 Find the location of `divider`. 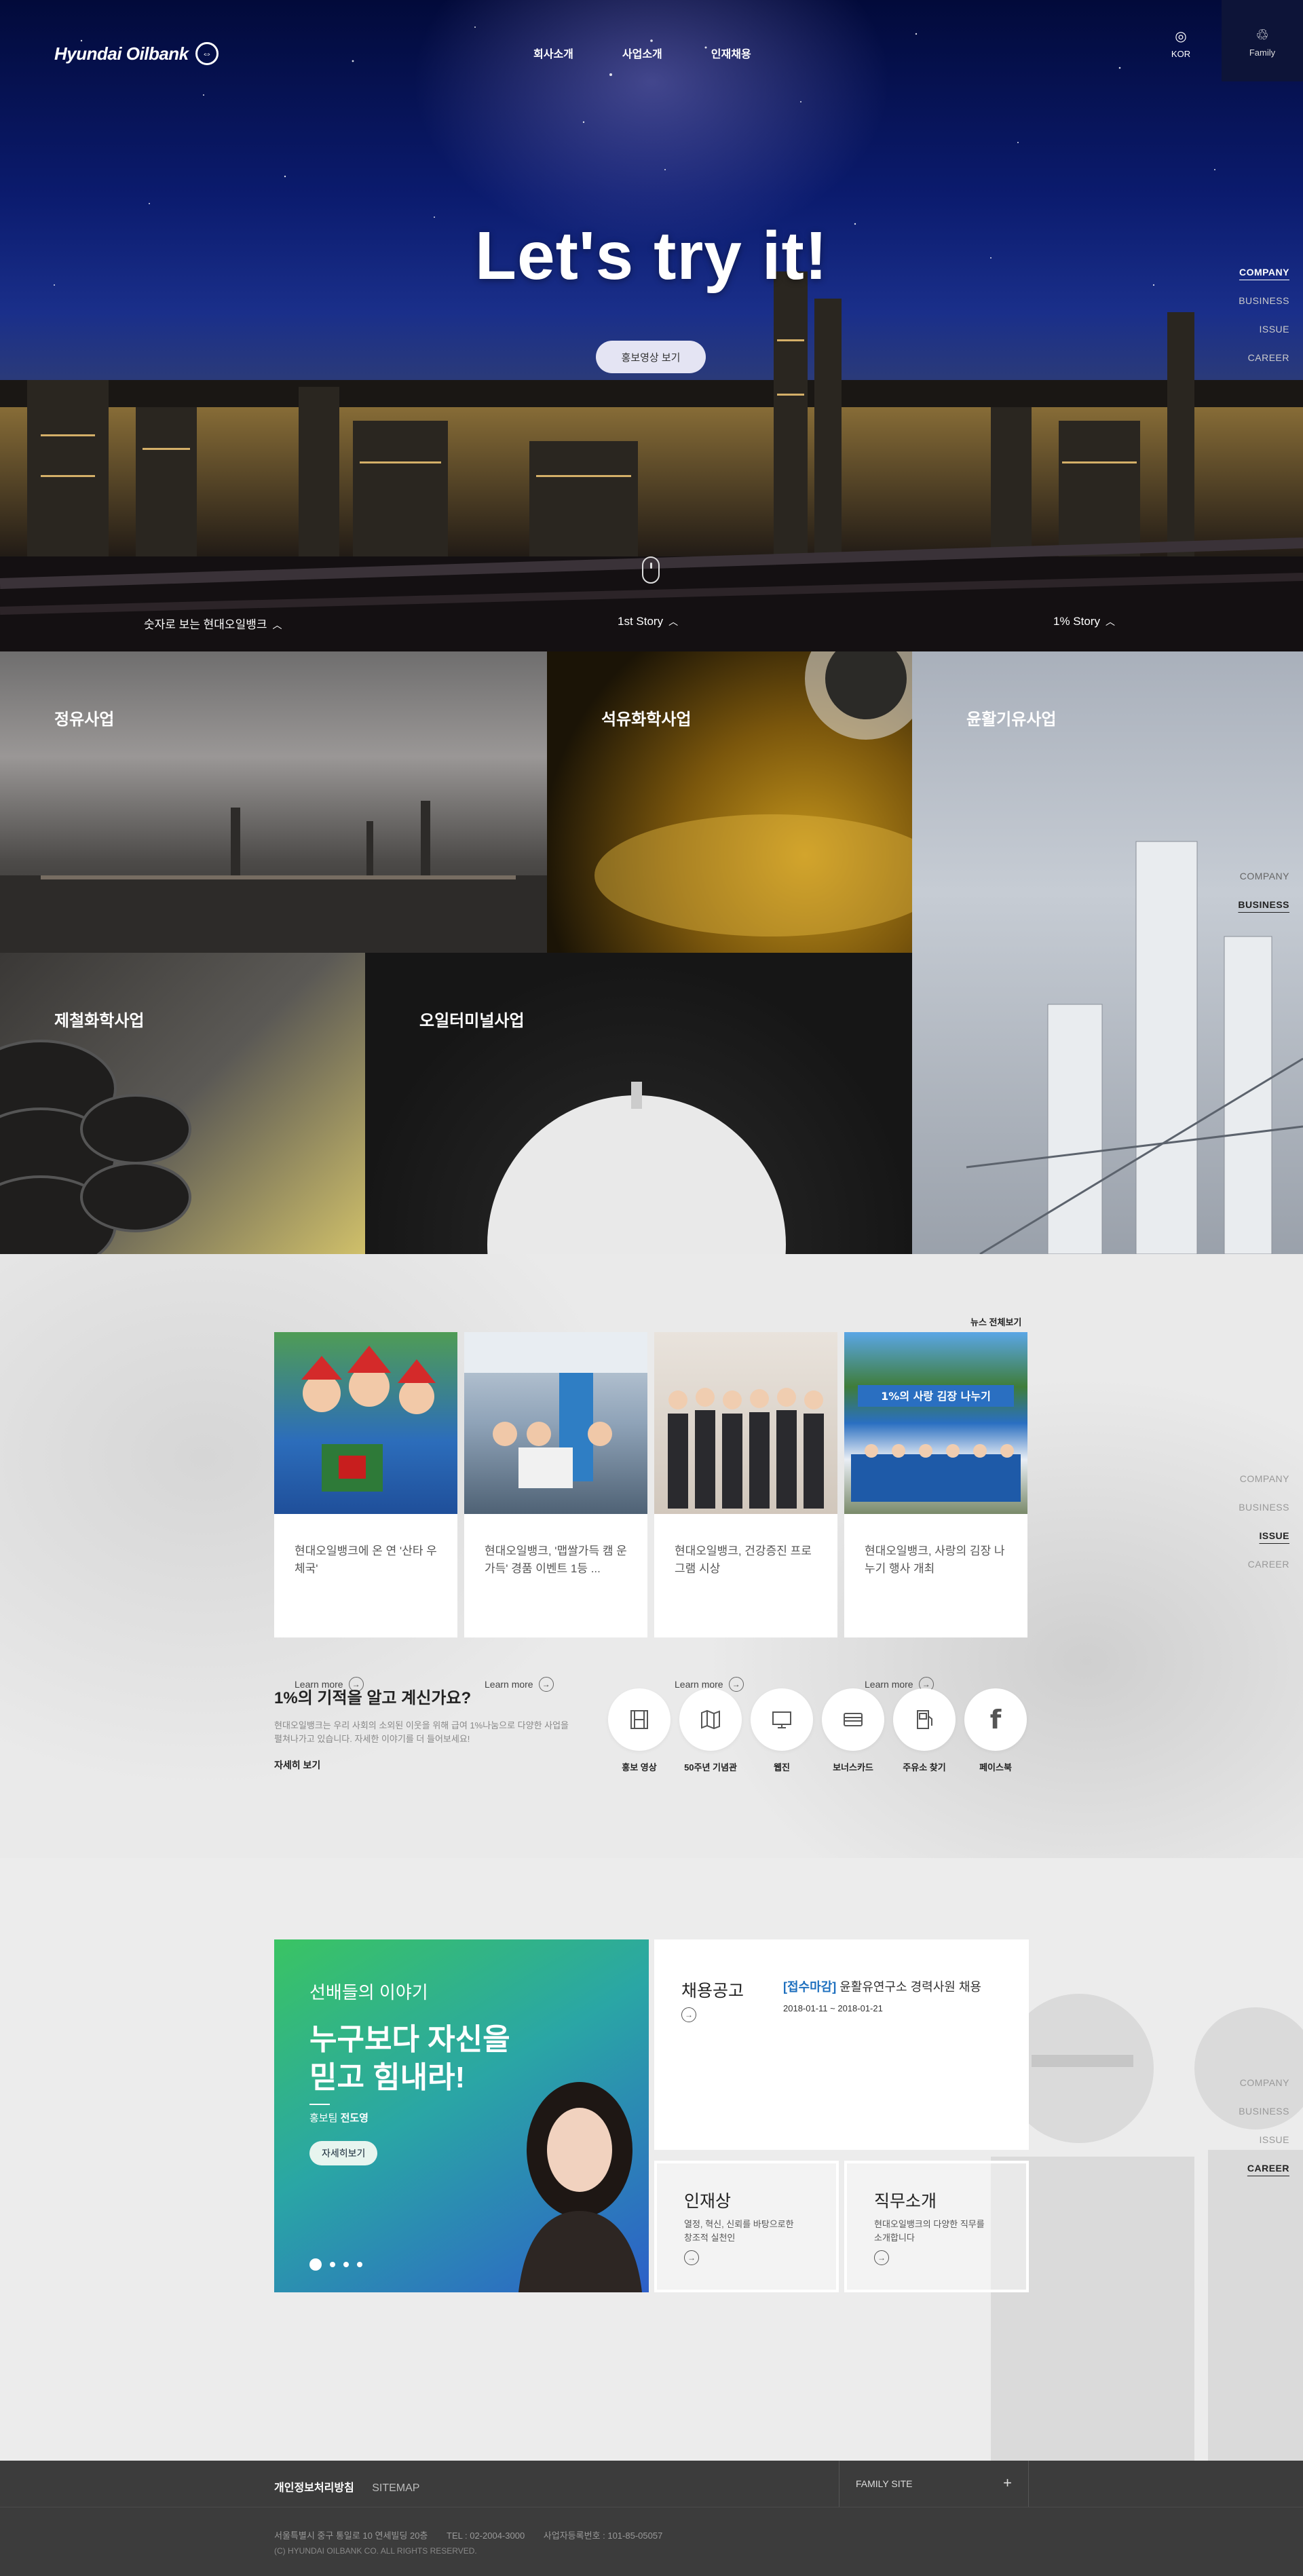

divider is located at coordinates (319, 2104).